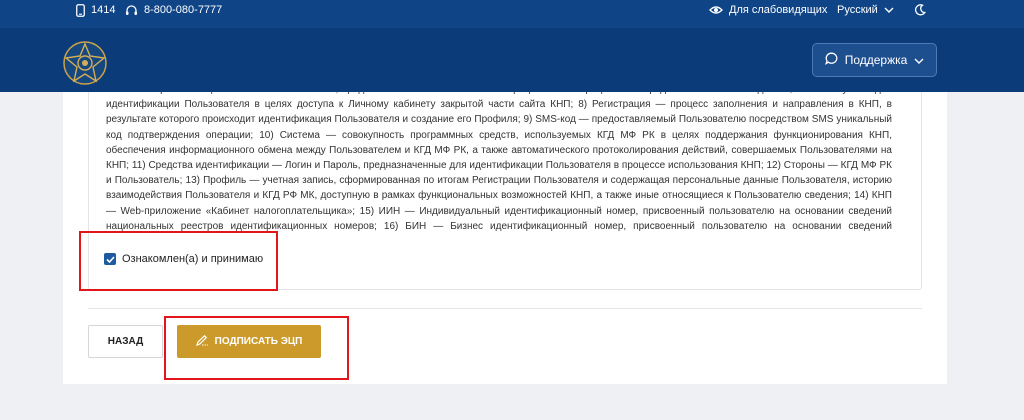 This screenshot has width=1024, height=420. I want to click on phone-icon, so click(80, 10).